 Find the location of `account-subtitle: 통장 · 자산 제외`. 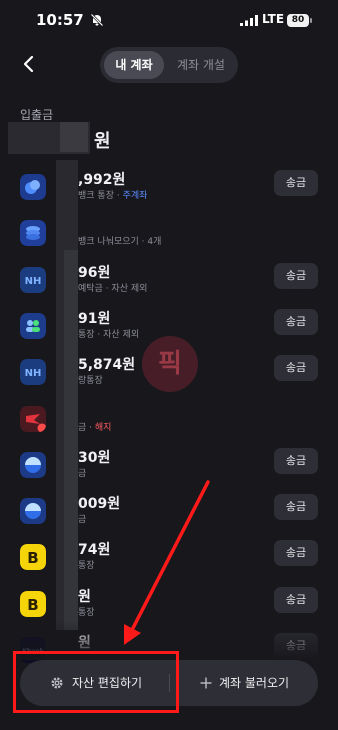

account-subtitle: 통장 · 자산 제외 is located at coordinates (109, 334).